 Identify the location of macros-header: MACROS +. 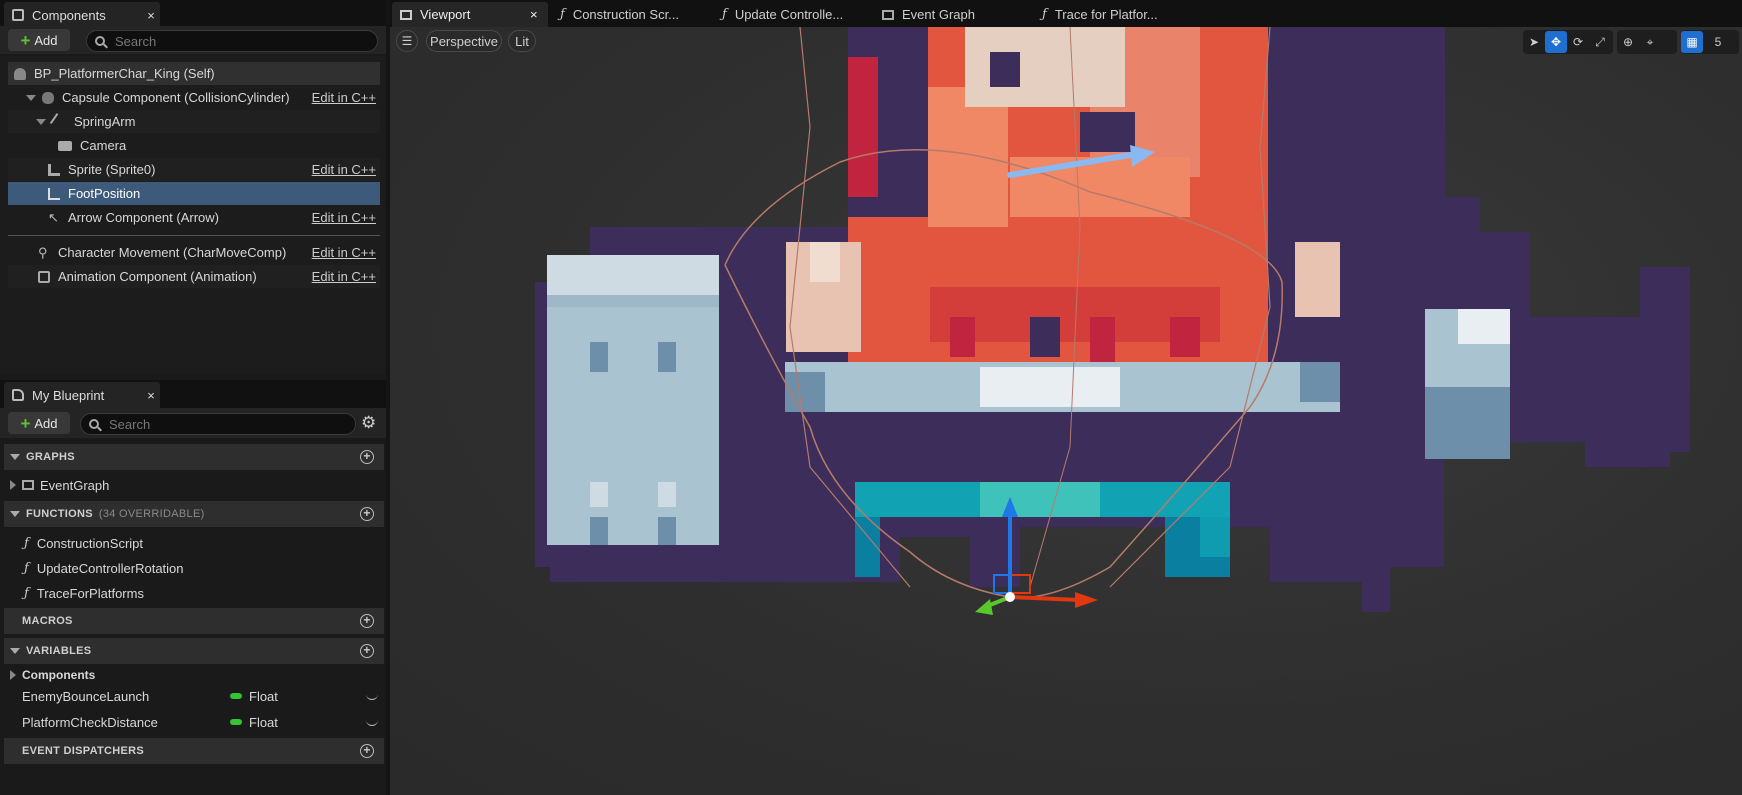
(194, 621).